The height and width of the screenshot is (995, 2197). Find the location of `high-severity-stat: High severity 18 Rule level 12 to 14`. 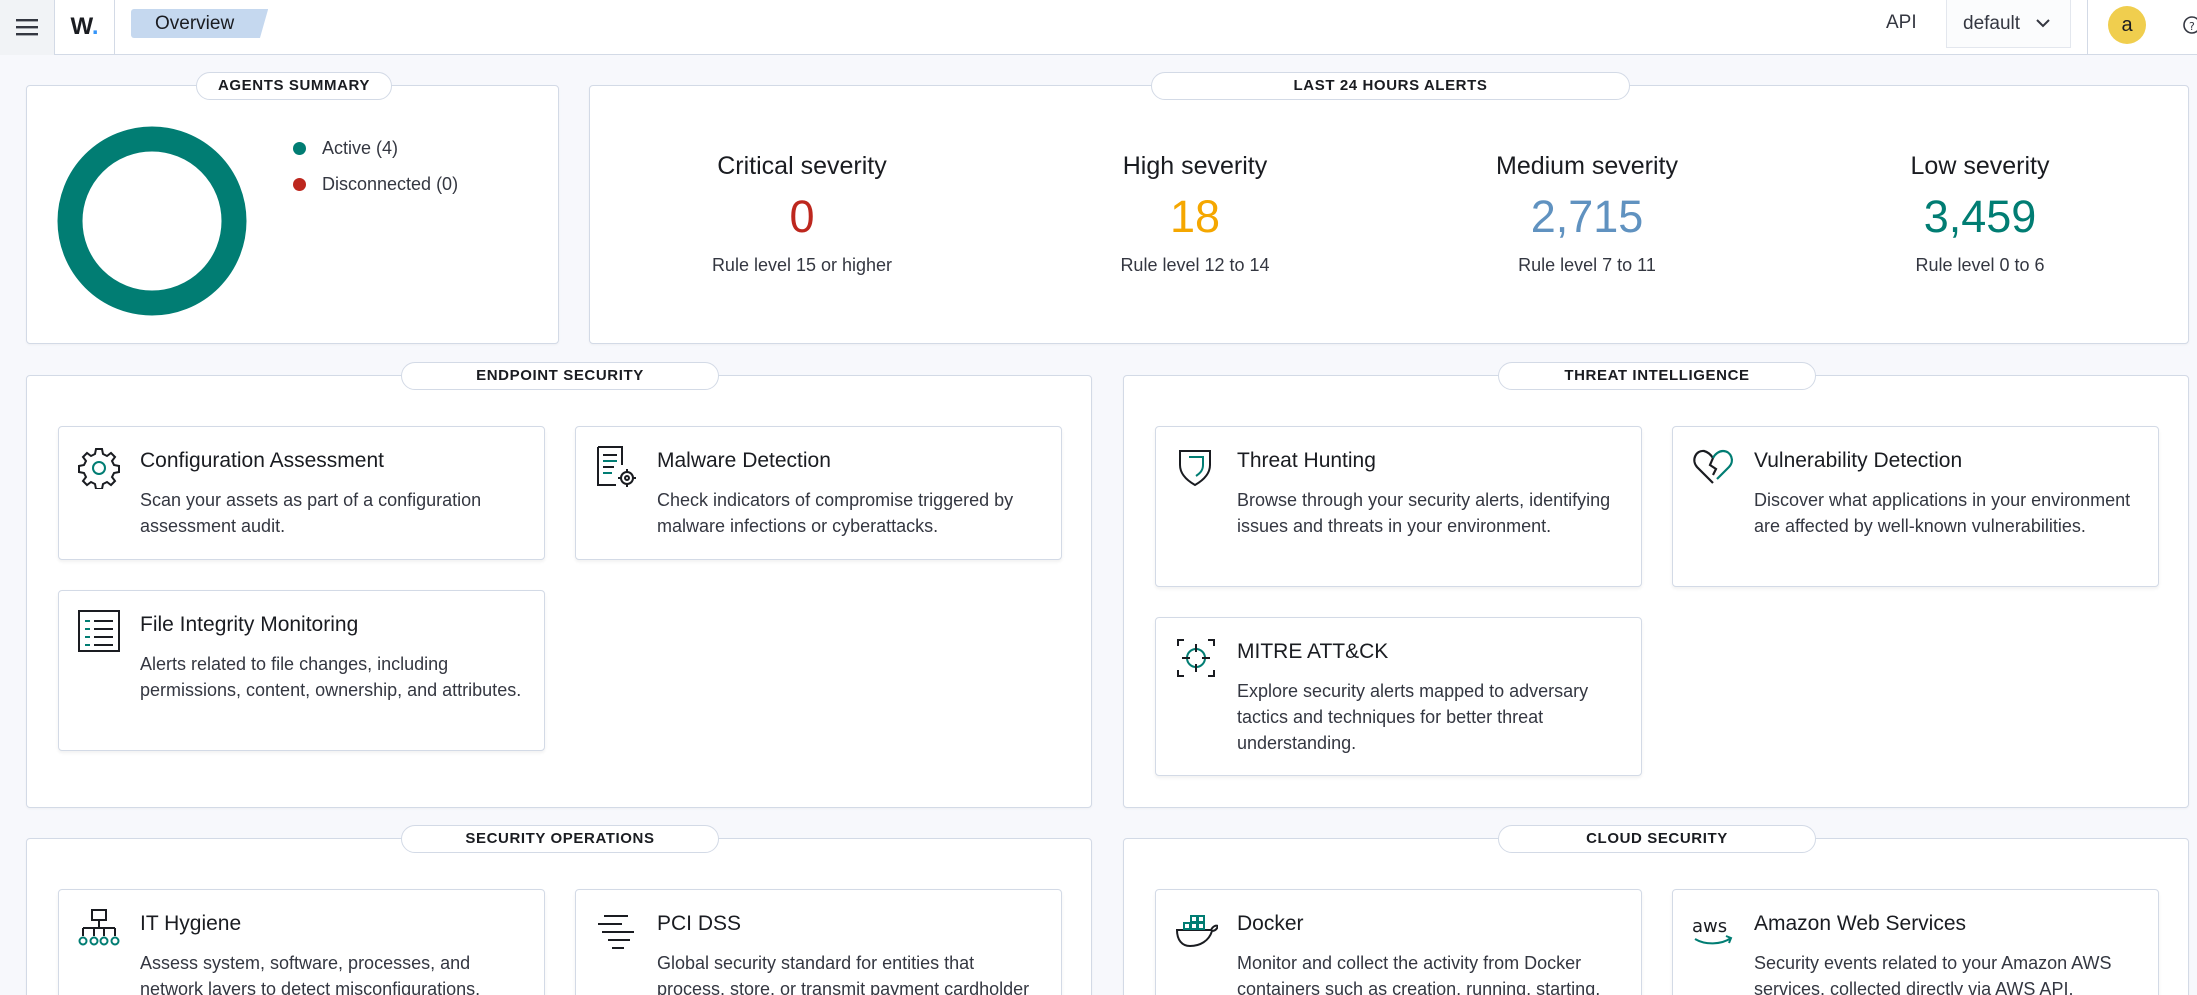

high-severity-stat: High severity 18 Rule level 12 to 14 is located at coordinates (1195, 214).